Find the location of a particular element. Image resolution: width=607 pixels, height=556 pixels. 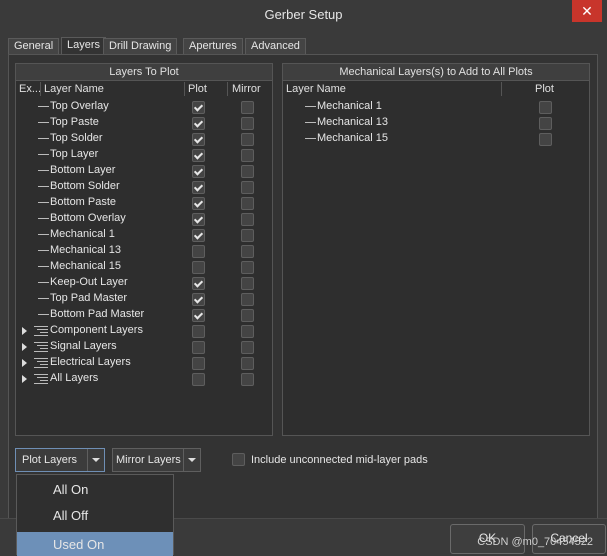

tab-layers: Layers is located at coordinates (84, 46).